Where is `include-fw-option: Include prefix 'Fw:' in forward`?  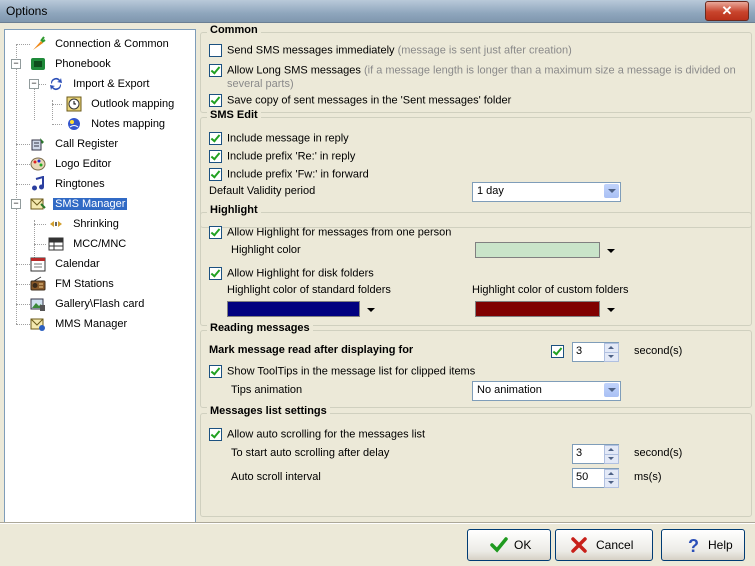
include-fw-option: Include prefix 'Fw:' in forward is located at coordinates (289, 174).